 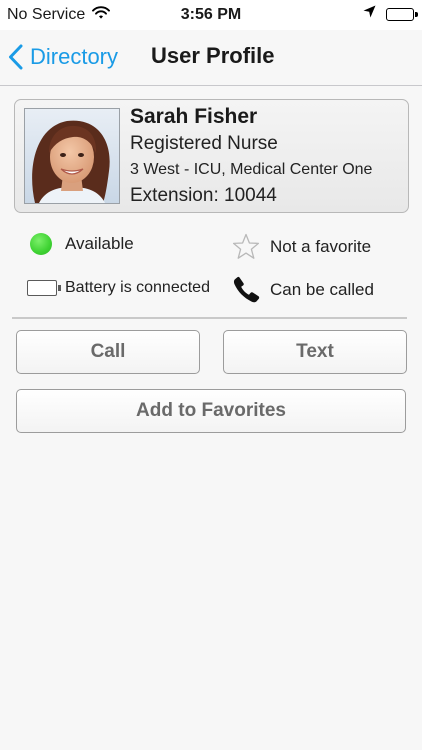 I want to click on star-outline-icon, so click(x=246, y=246).